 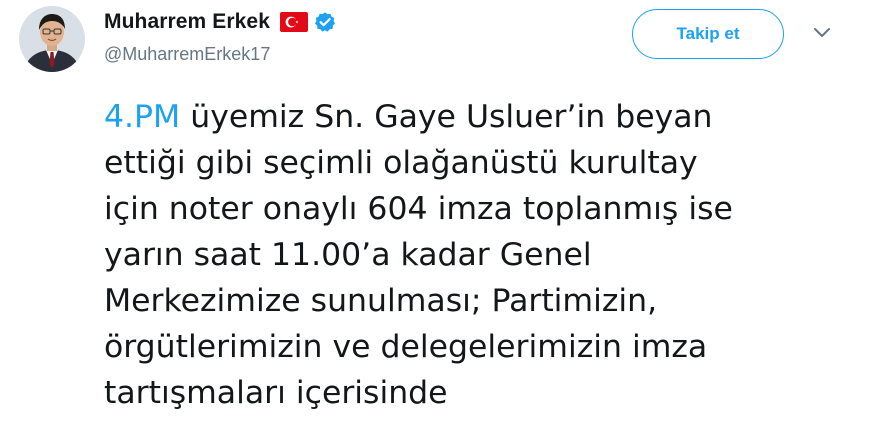 I want to click on mention-link: 4.PM, so click(x=142, y=117).